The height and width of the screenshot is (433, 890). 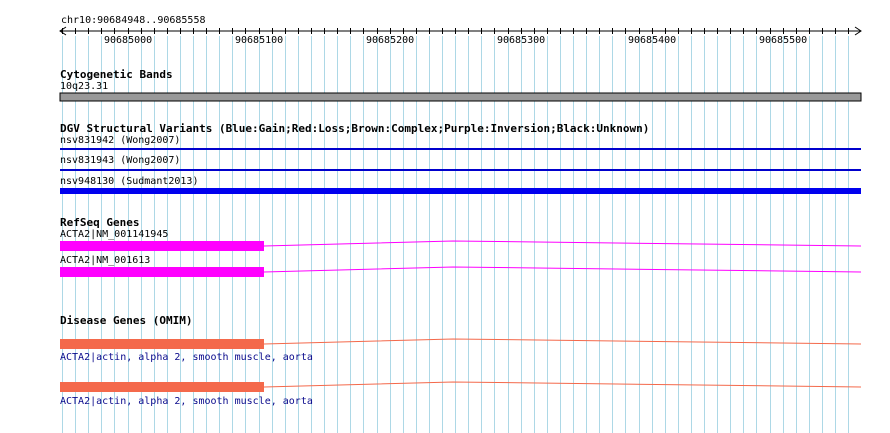 What do you see at coordinates (461, 365) in the screenshot?
I see `omim-track` at bounding box center [461, 365].